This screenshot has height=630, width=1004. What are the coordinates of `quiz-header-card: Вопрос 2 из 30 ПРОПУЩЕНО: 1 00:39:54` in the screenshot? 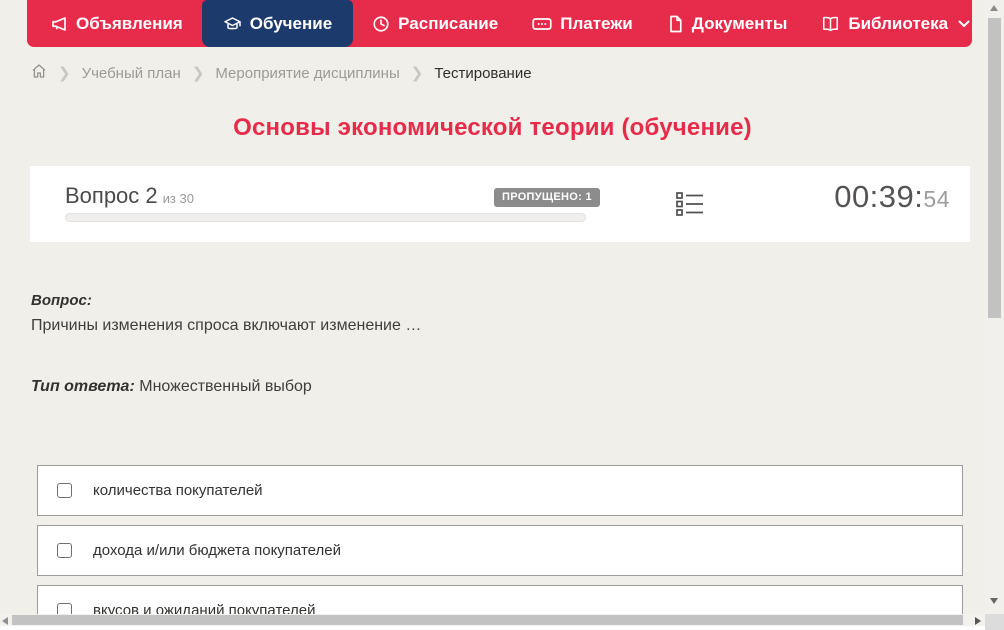 It's located at (500, 204).